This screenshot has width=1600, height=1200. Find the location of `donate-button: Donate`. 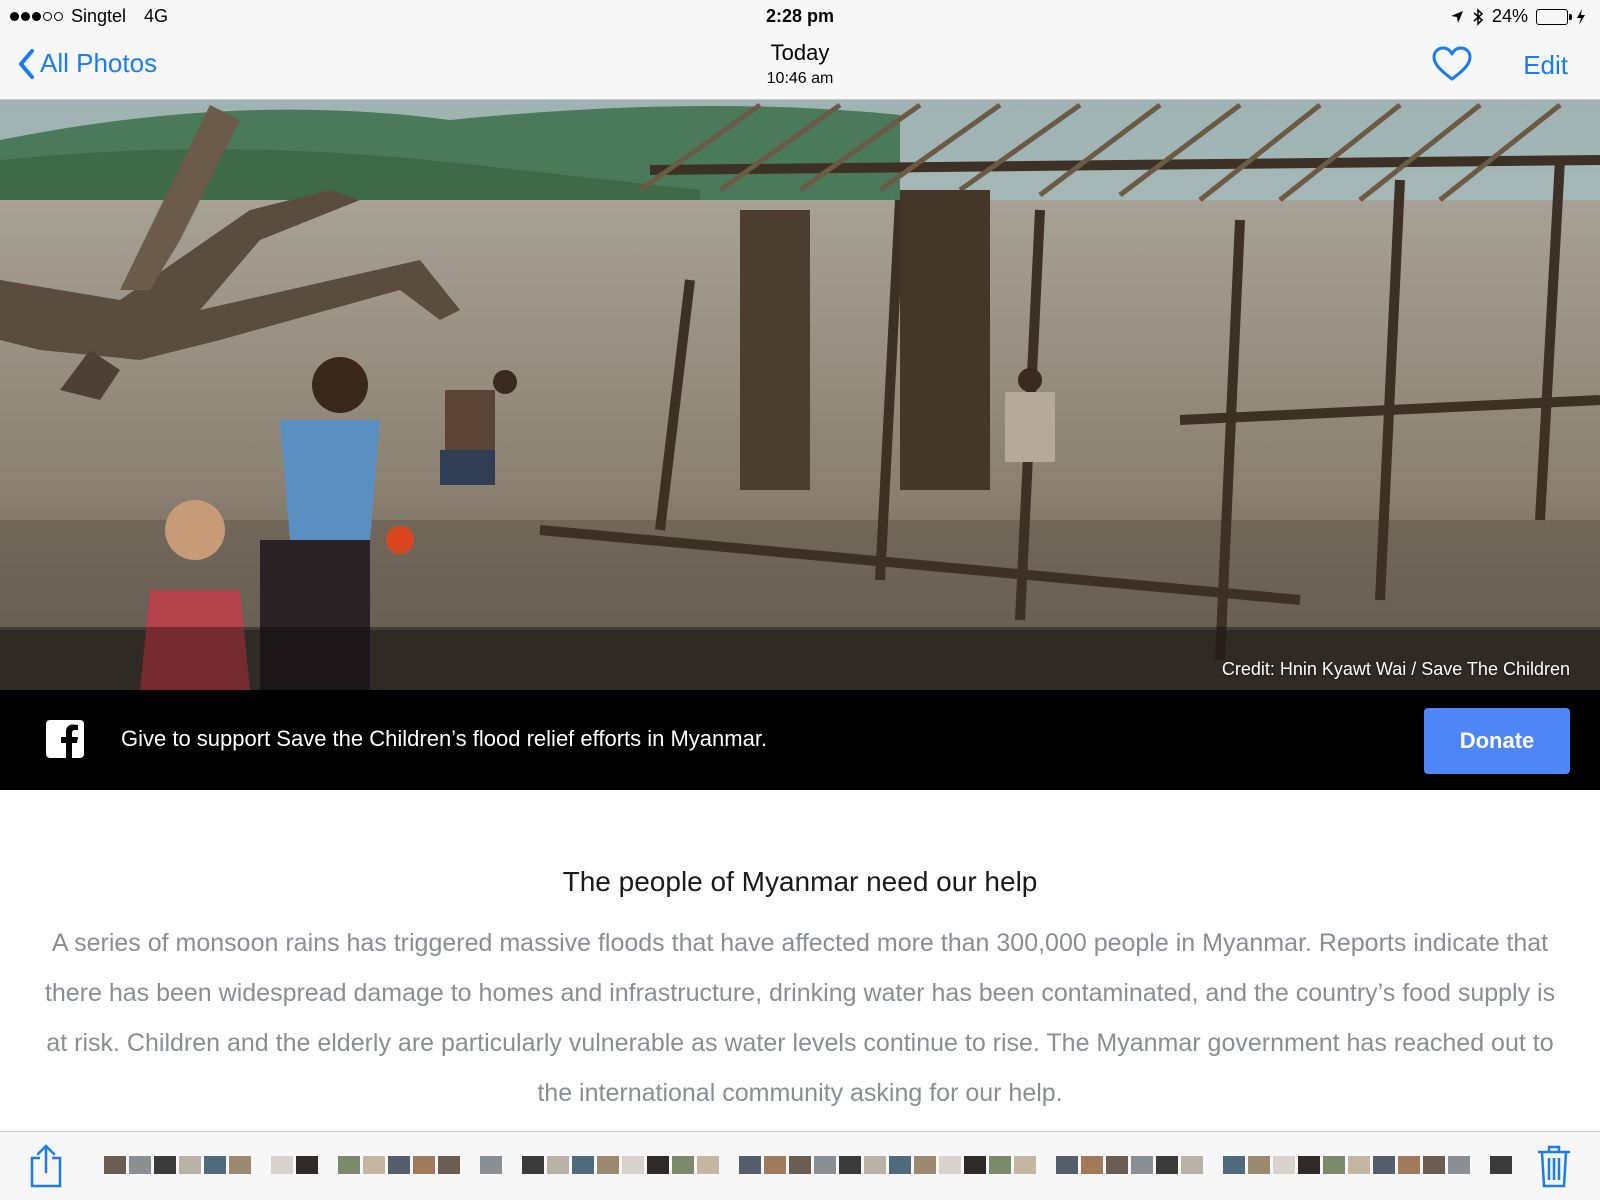

donate-button: Donate is located at coordinates (1497, 741).